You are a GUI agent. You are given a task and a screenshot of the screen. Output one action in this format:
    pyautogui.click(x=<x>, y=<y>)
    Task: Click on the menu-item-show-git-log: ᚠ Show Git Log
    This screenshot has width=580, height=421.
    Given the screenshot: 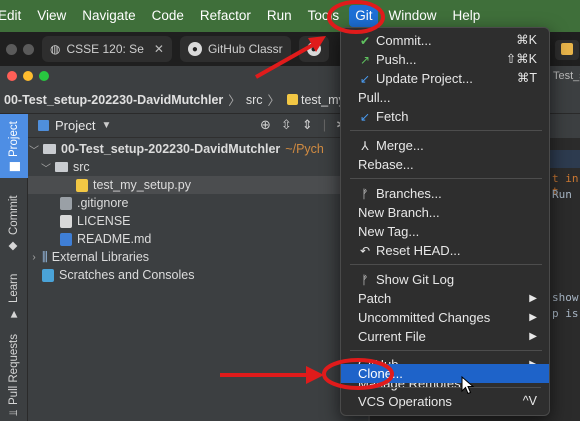 What is the action you would take?
    pyautogui.click(x=445, y=279)
    